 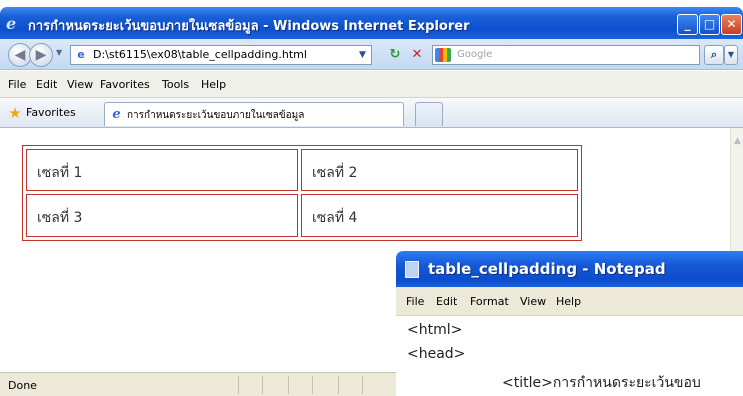 I want to click on notepad-menu-edit: Edit, so click(x=446, y=301).